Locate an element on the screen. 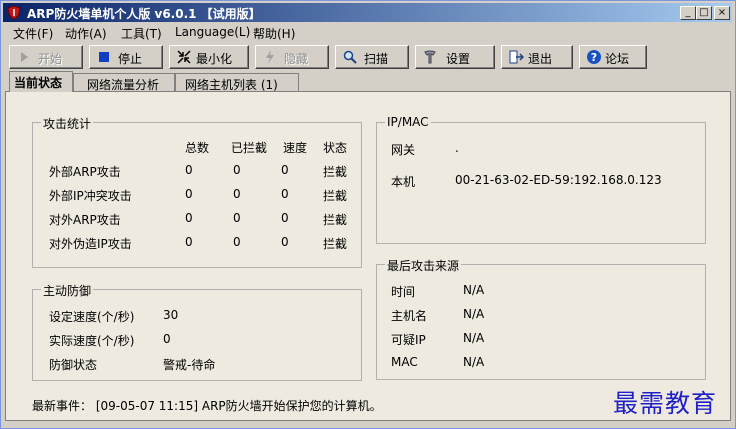 This screenshot has height=429, width=736. exit-door-icon is located at coordinates (516, 57).